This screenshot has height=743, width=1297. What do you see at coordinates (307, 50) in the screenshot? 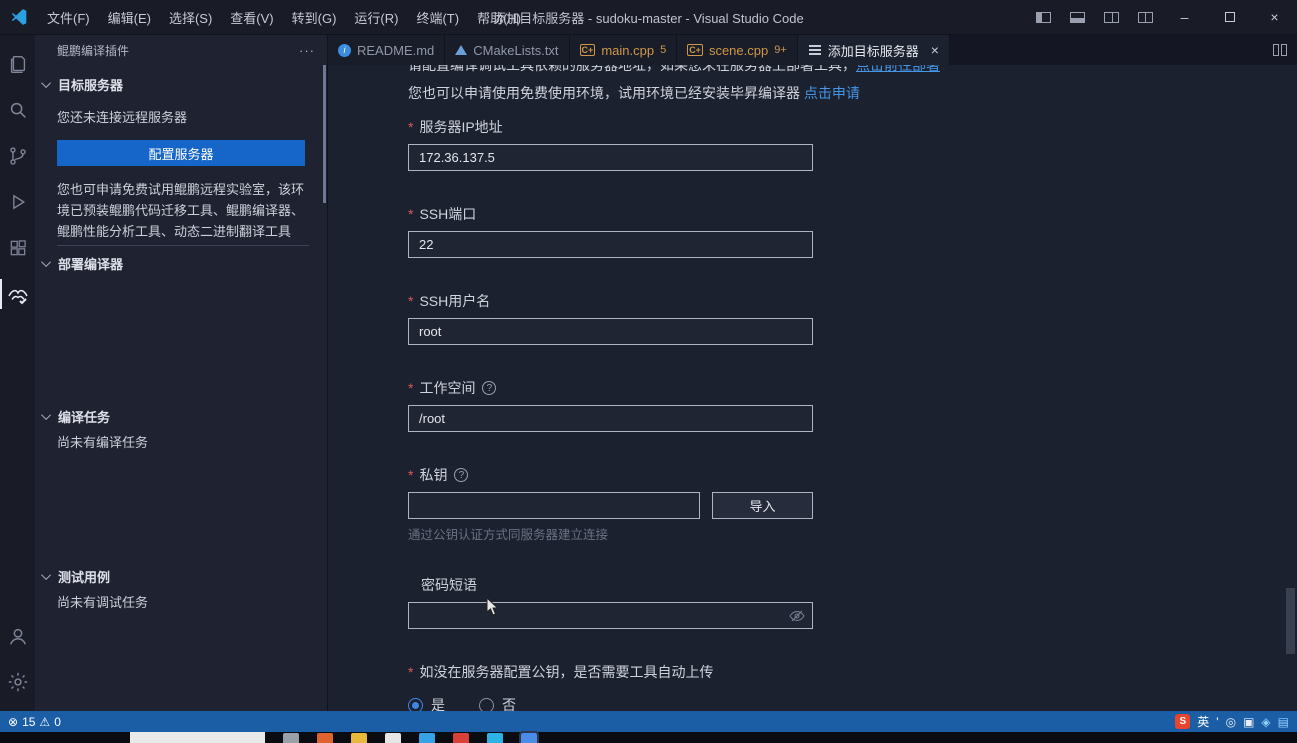
I see `more-actions-icon: ···` at bounding box center [307, 50].